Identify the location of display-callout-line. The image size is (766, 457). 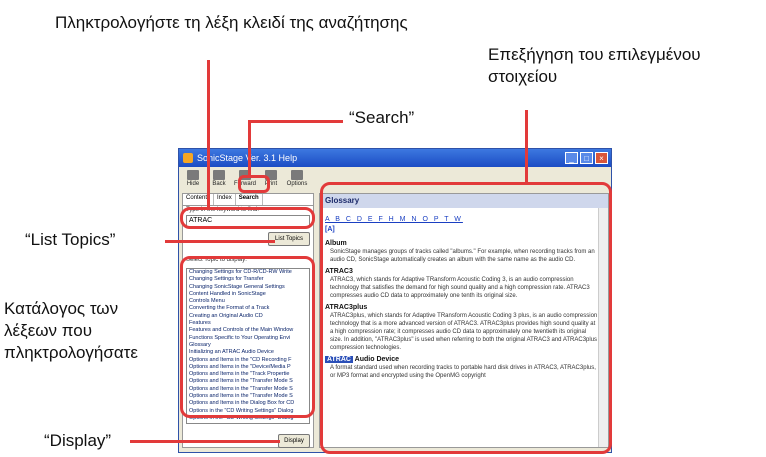
(205, 441).